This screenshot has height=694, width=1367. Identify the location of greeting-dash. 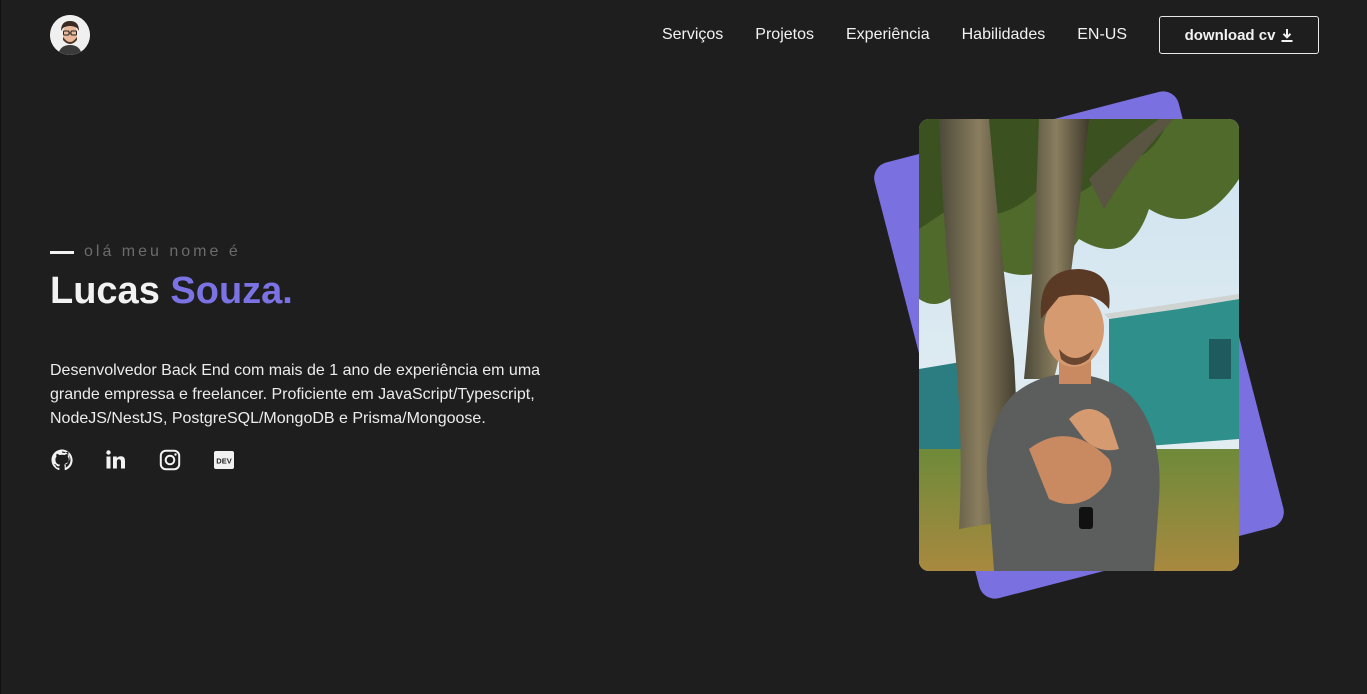
(62, 252).